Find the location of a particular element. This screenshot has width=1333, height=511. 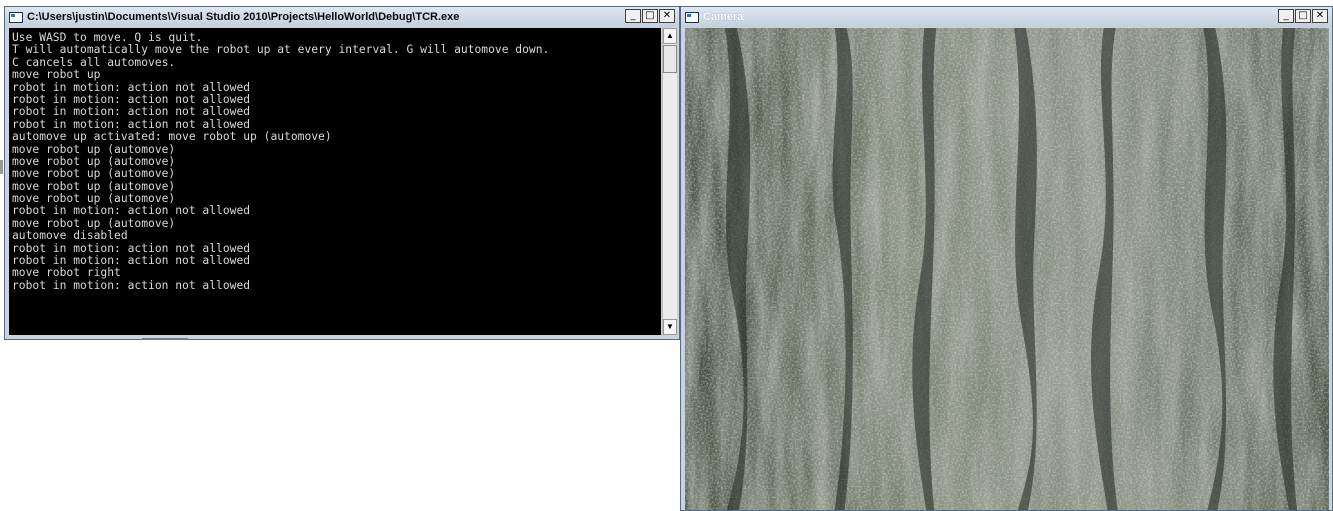

camera-maximize-button: □ is located at coordinates (1303, 16).